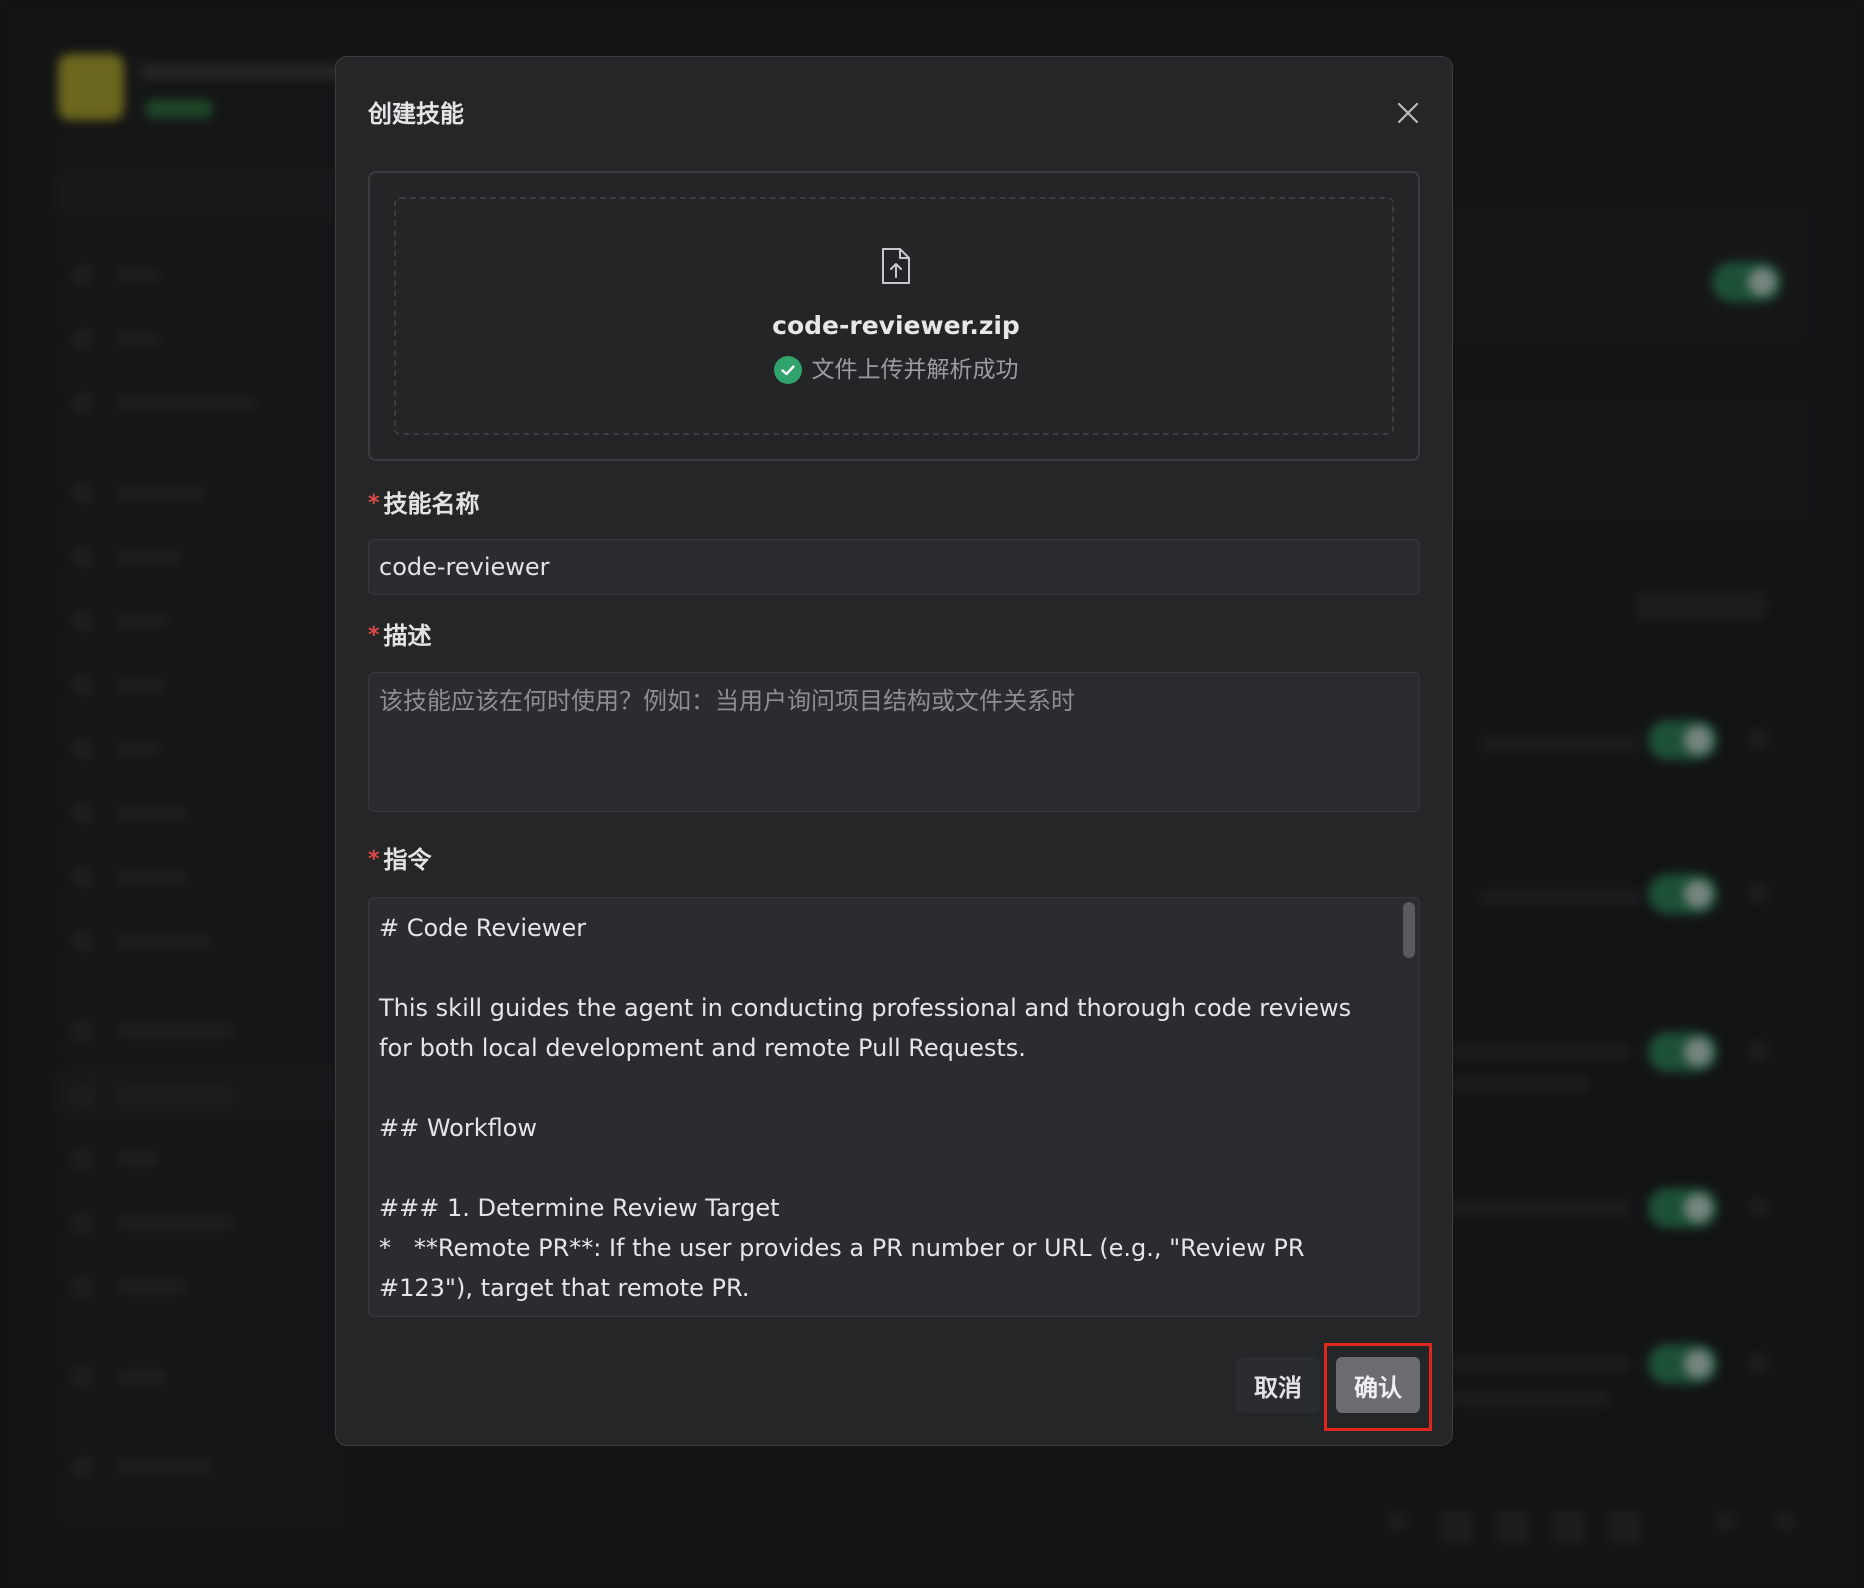  I want to click on instruction-label-text: 指令, so click(407, 860).